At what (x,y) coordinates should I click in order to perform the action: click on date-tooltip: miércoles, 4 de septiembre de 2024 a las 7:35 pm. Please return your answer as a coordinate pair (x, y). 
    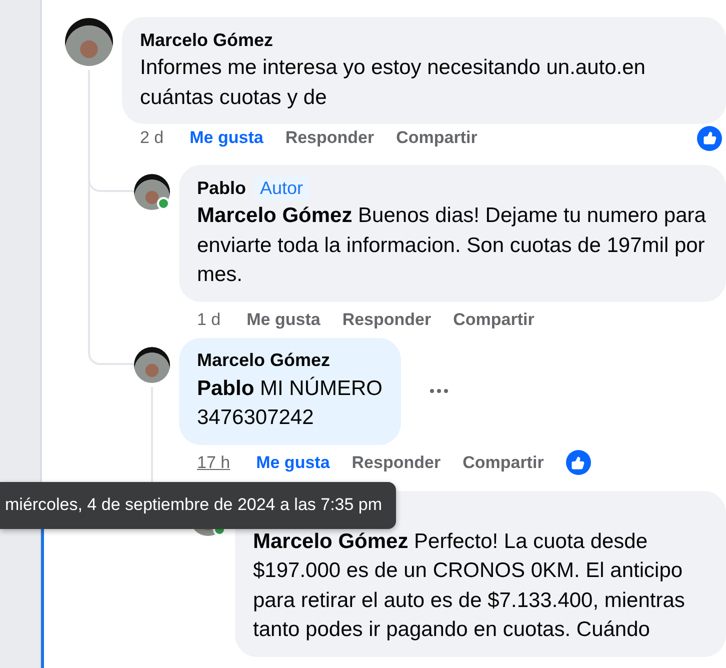
    Looking at the image, I should click on (198, 505).